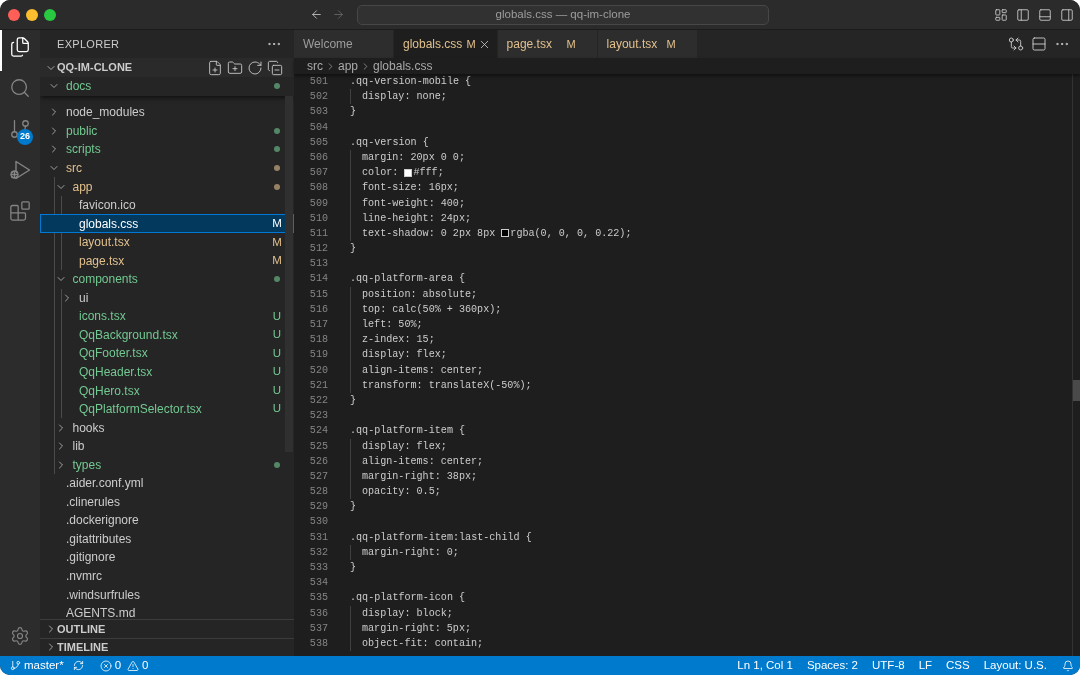 The height and width of the screenshot is (675, 1080). What do you see at coordinates (167, 446) in the screenshot?
I see `folder-item: lib` at bounding box center [167, 446].